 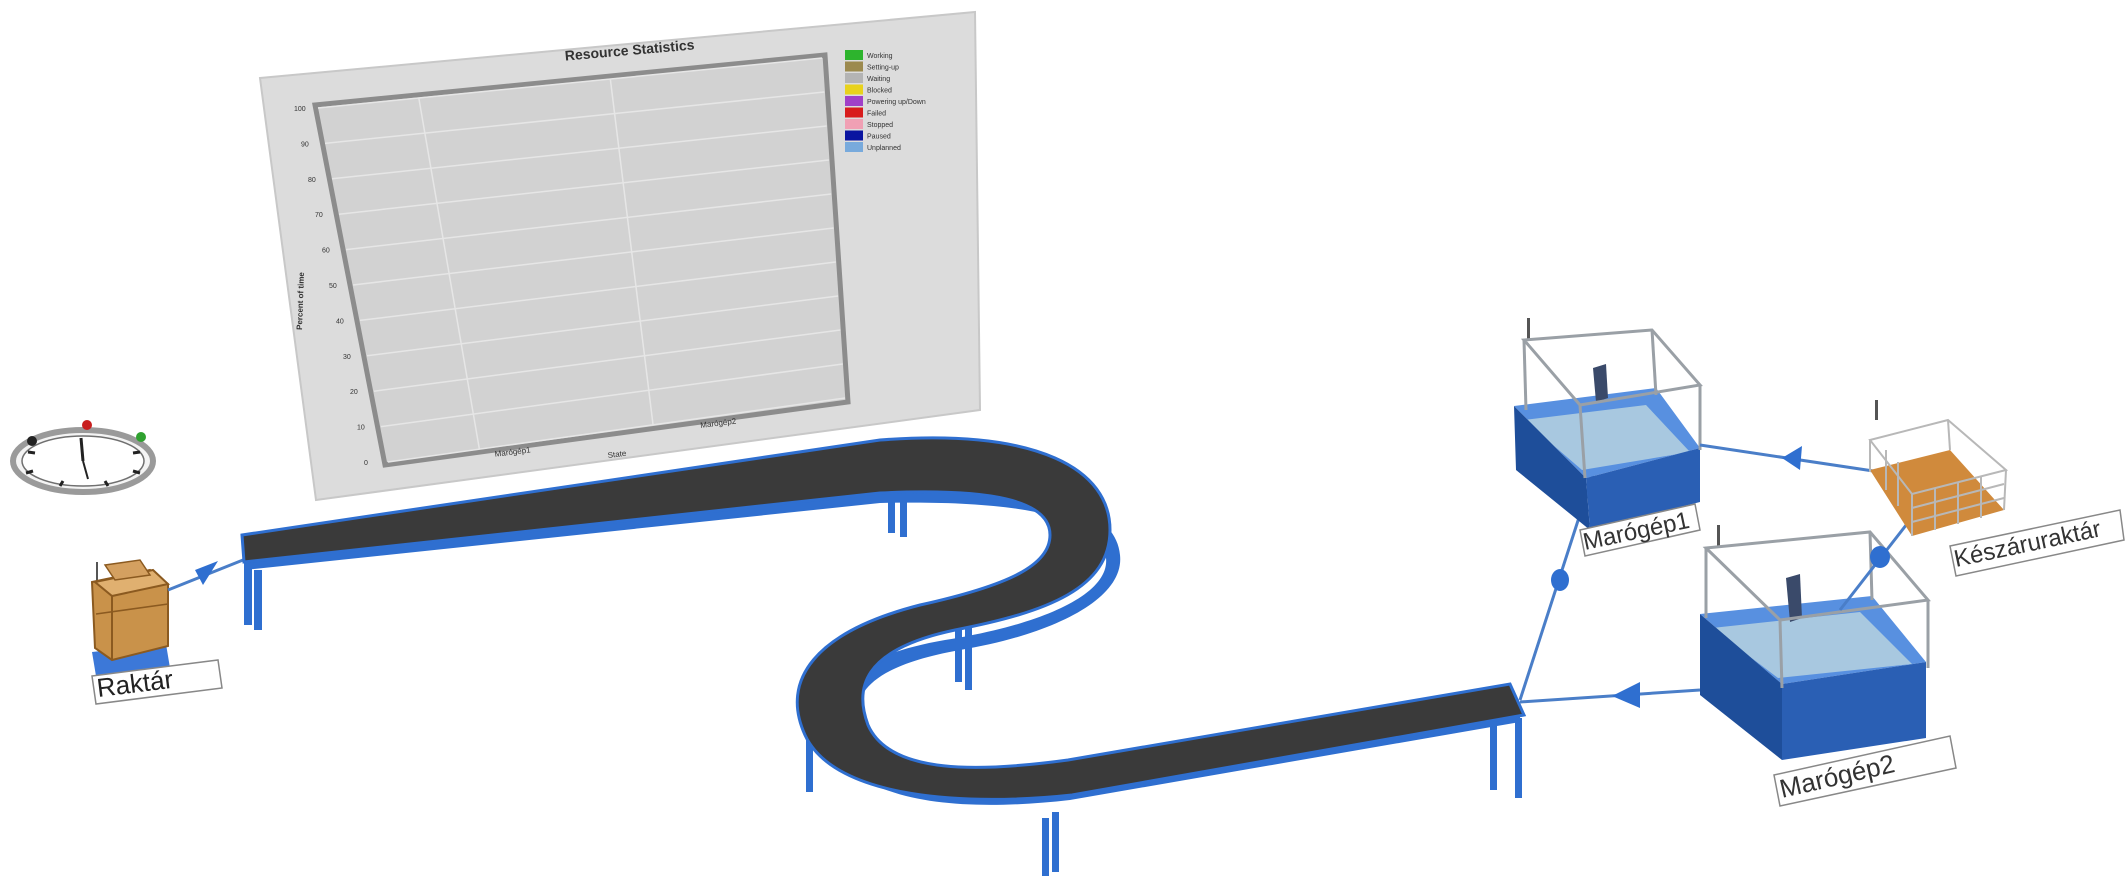 What do you see at coordinates (205, 575) in the screenshot?
I see `connector-raktar-to-conveyor` at bounding box center [205, 575].